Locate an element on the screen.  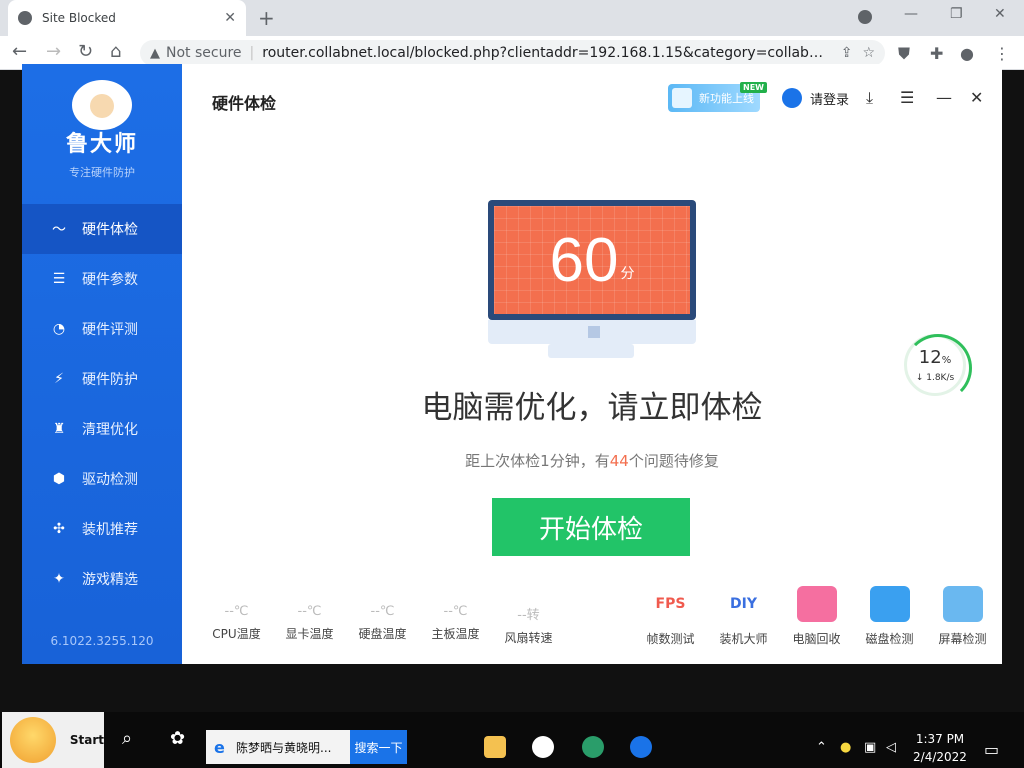
sidebar-item-hardware-benchmark: ◔ 硬件评测 is located at coordinates (102, 329).